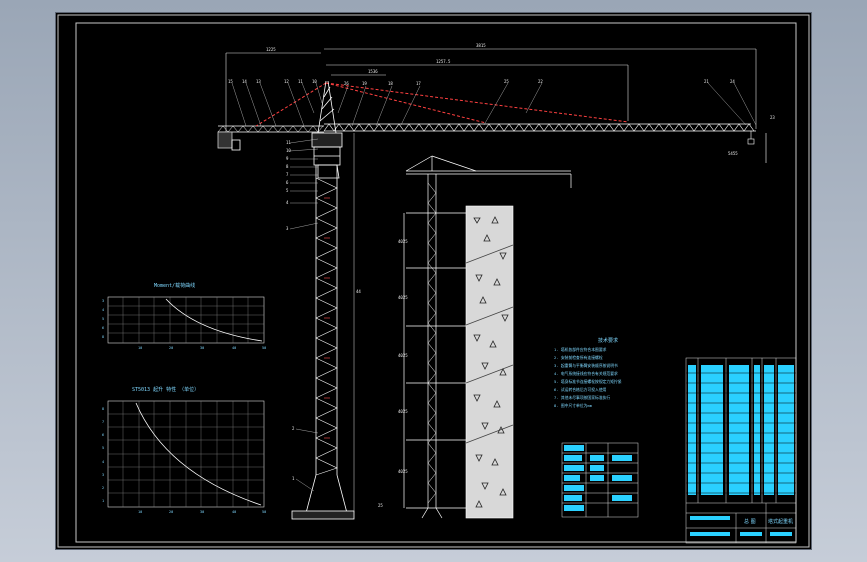 This screenshot has width=867, height=562. I want to click on chart2-x2: 20, so click(171, 512).